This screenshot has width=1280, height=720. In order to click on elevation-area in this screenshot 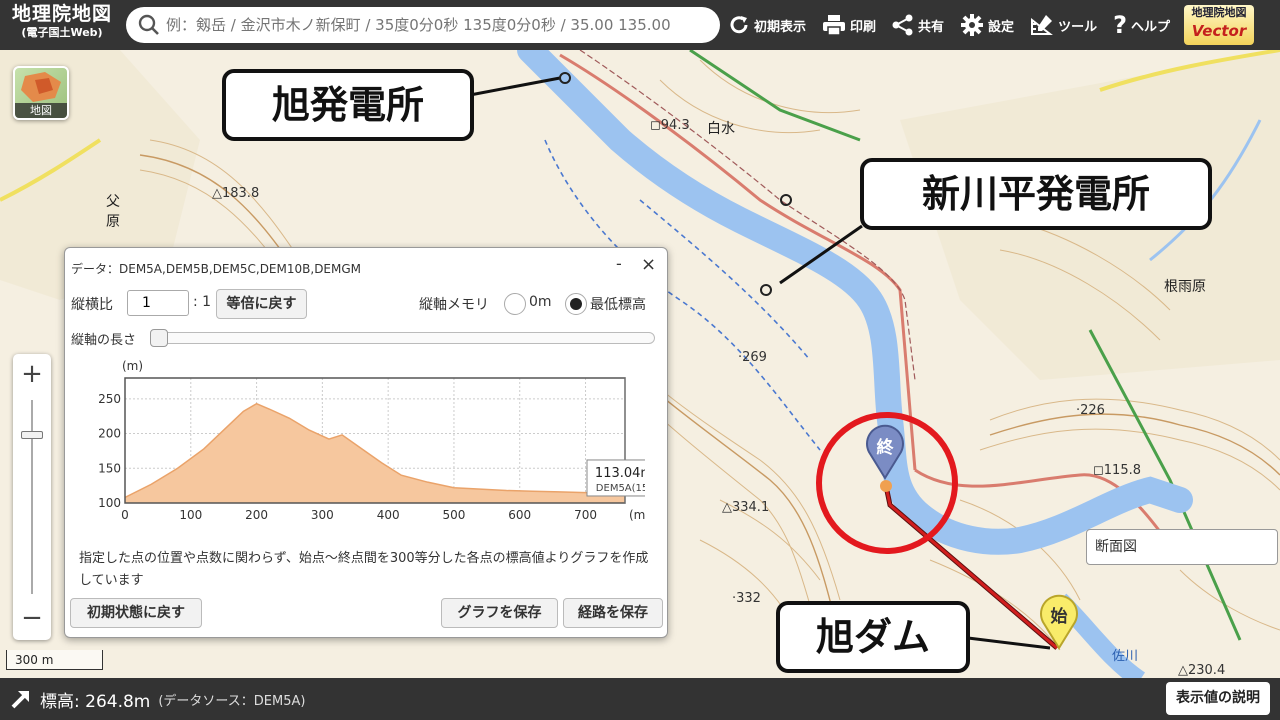, I will do `click(375, 453)`.